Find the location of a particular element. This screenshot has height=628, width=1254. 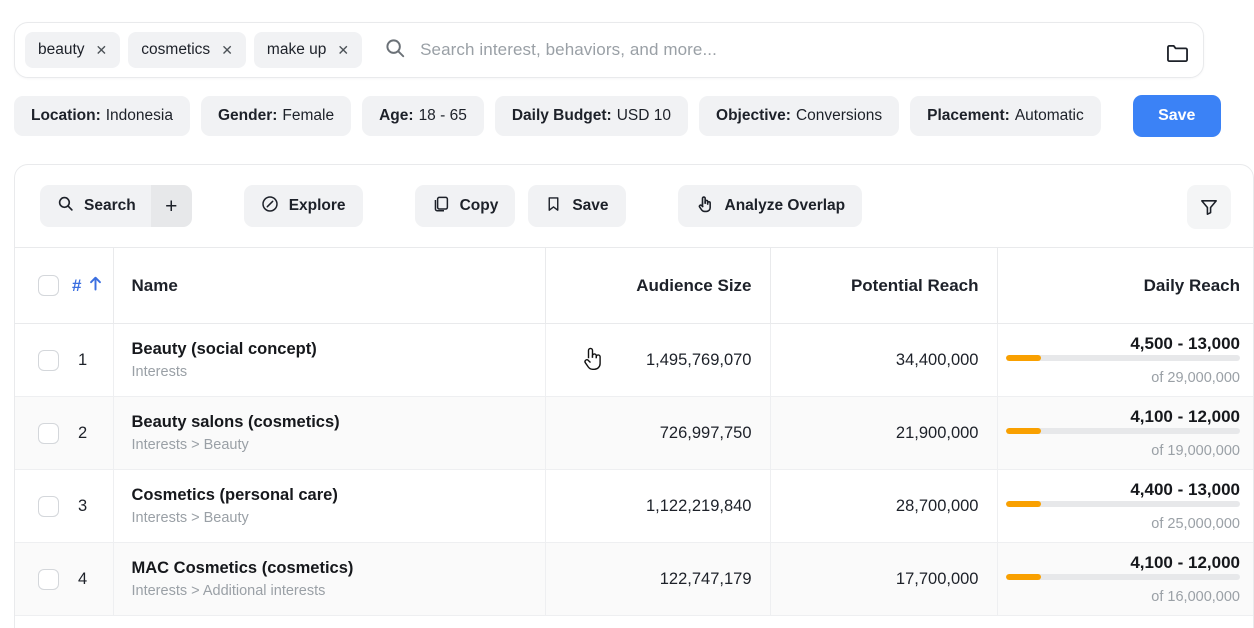

column-index: # is located at coordinates (64, 285).